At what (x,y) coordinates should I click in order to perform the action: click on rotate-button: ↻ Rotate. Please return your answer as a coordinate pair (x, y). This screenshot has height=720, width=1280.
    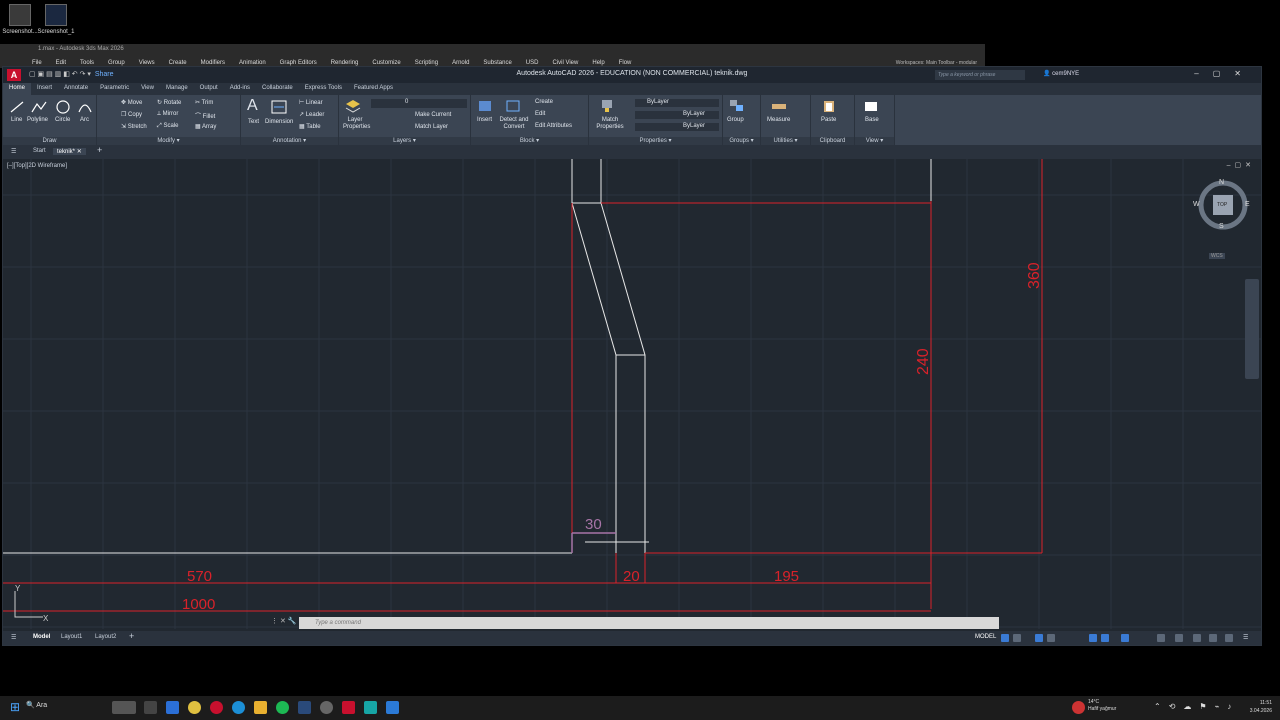
    Looking at the image, I should click on (169, 102).